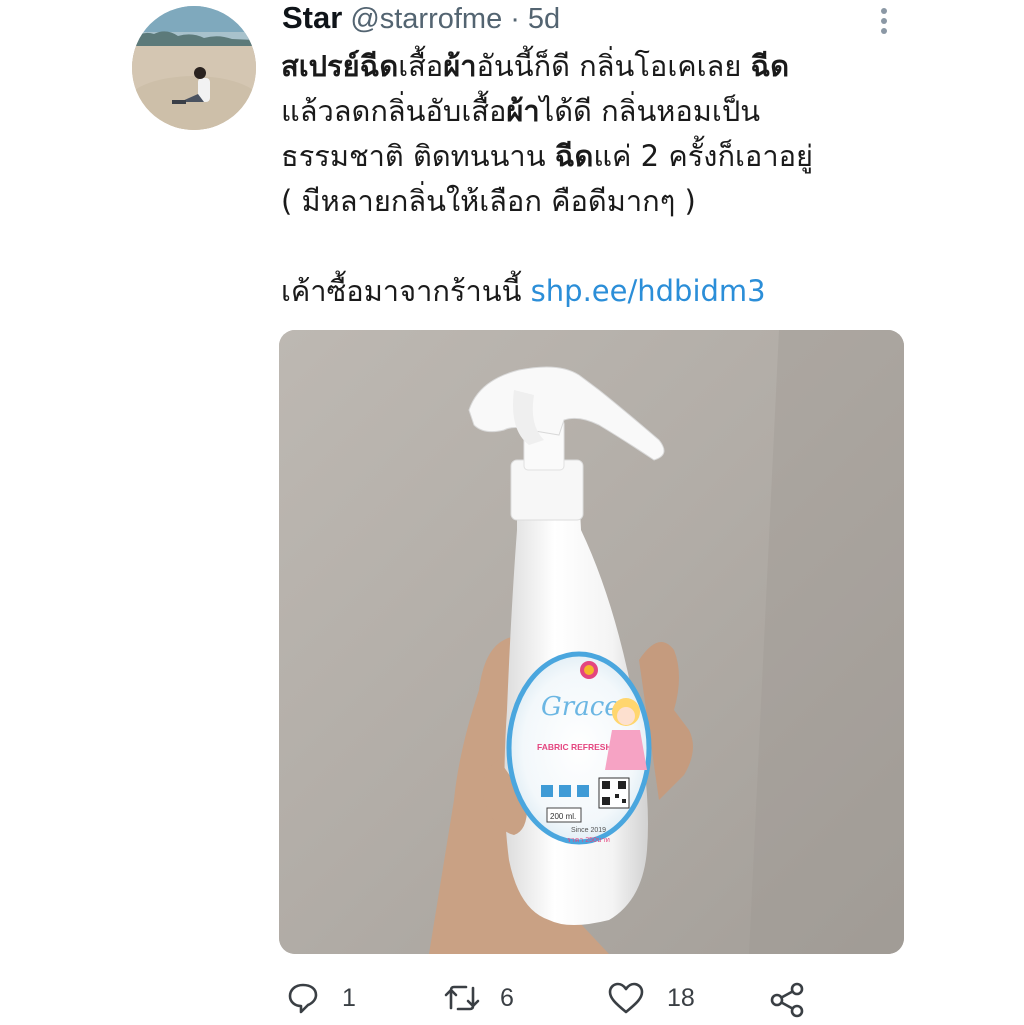  What do you see at coordinates (462, 998) in the screenshot?
I see `retweet-icon` at bounding box center [462, 998].